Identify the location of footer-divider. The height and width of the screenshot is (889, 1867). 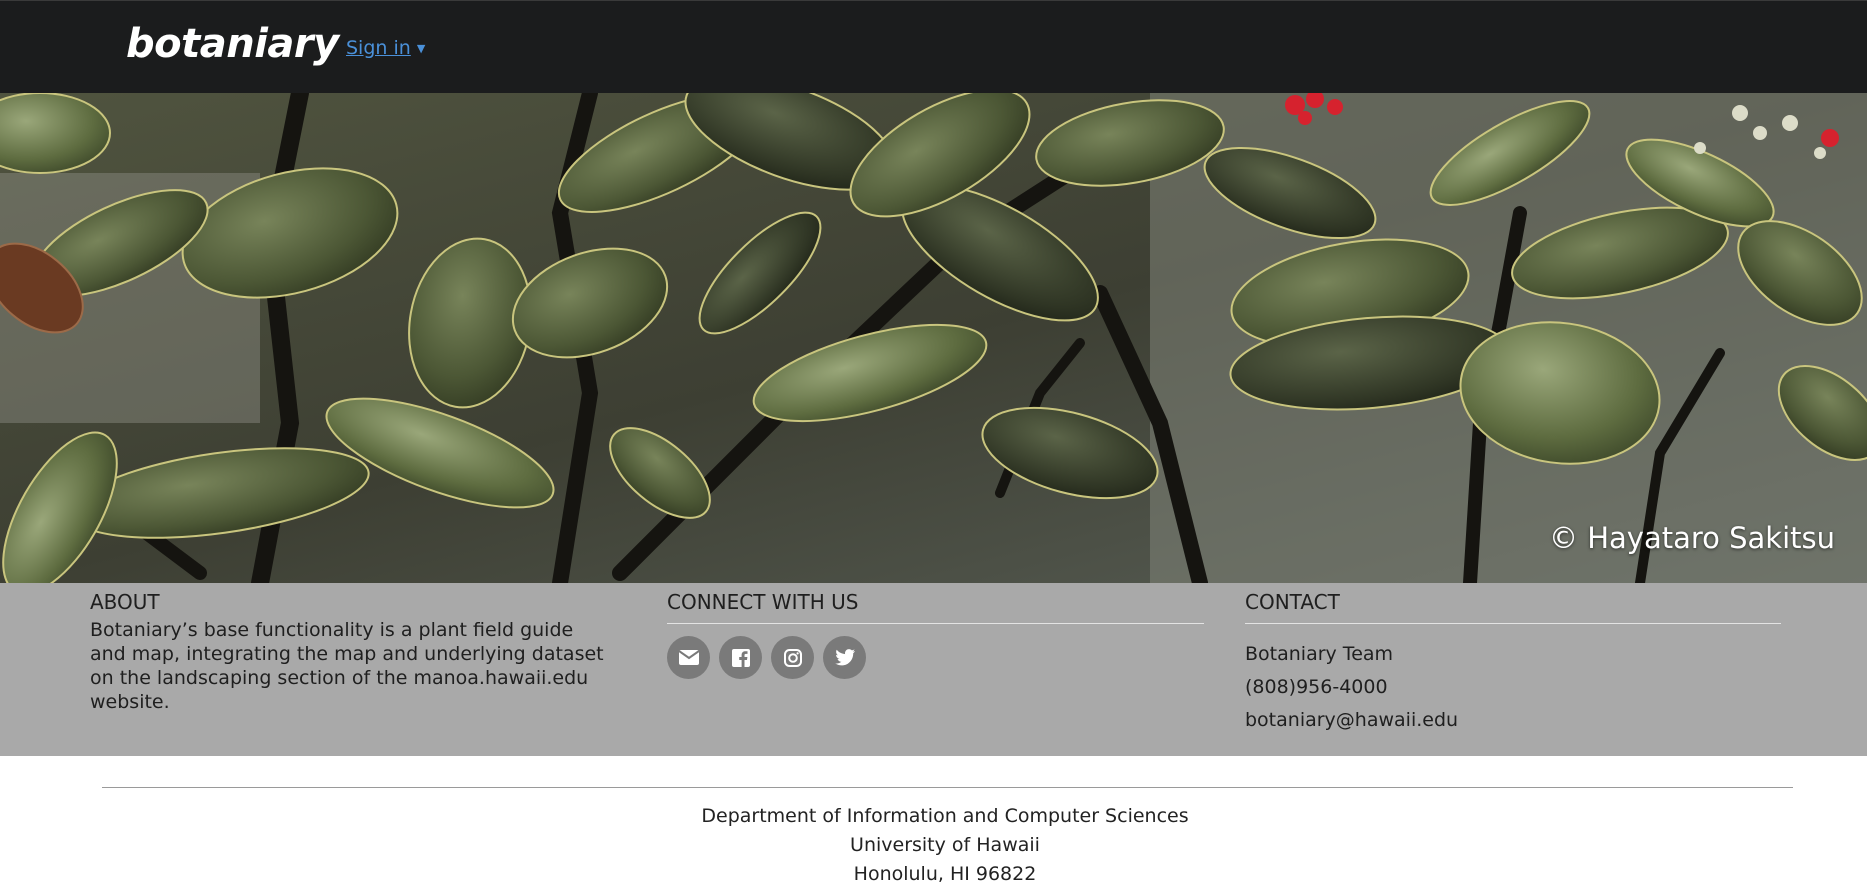
(947, 787).